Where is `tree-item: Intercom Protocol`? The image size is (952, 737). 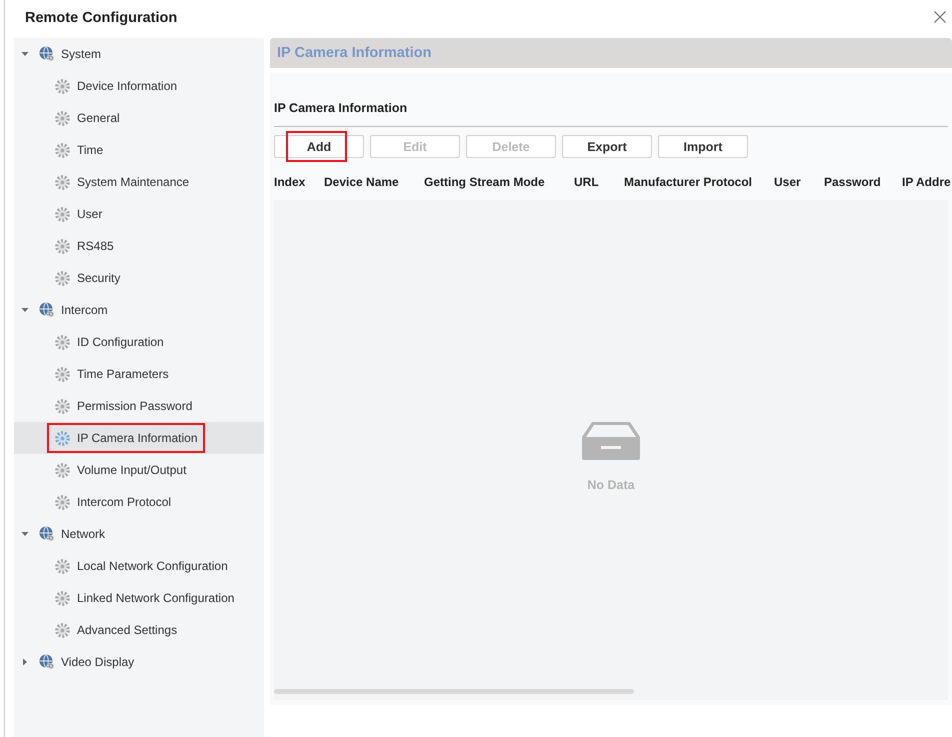
tree-item: Intercom Protocol is located at coordinates (139, 502).